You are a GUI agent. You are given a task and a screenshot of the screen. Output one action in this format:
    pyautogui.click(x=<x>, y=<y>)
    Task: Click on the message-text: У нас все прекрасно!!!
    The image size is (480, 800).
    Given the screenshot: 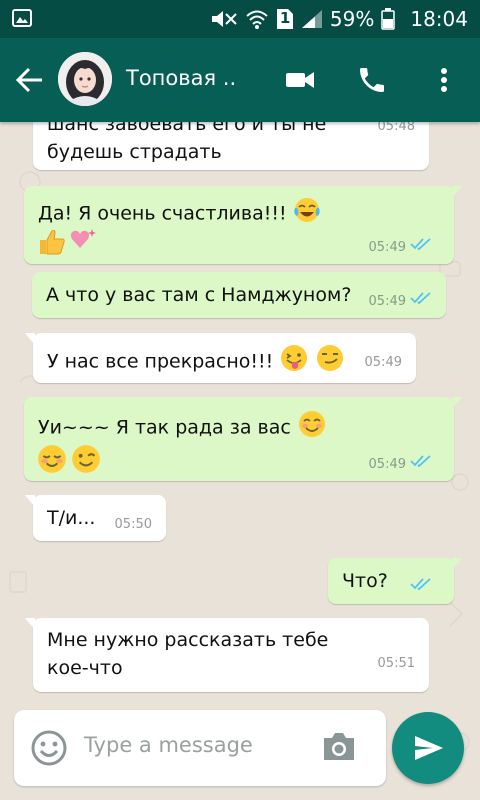 What is the action you would take?
    pyautogui.click(x=160, y=361)
    